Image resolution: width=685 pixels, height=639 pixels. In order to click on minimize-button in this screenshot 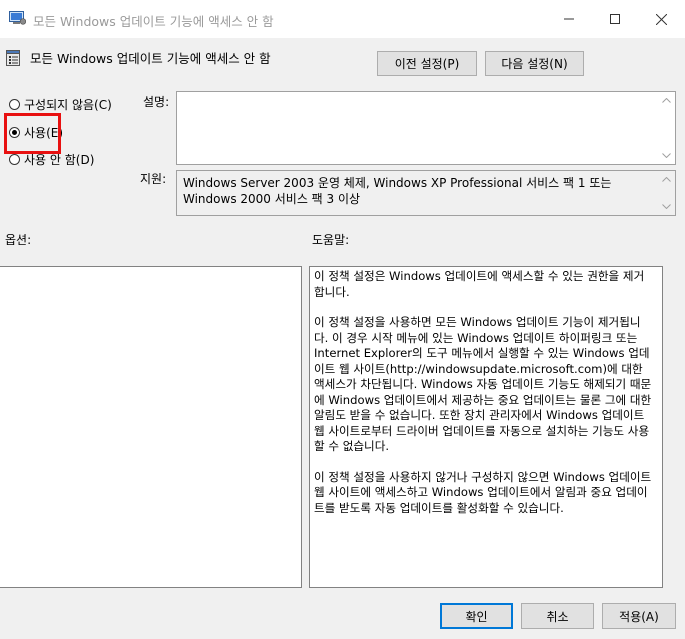, I will do `click(569, 19)`.